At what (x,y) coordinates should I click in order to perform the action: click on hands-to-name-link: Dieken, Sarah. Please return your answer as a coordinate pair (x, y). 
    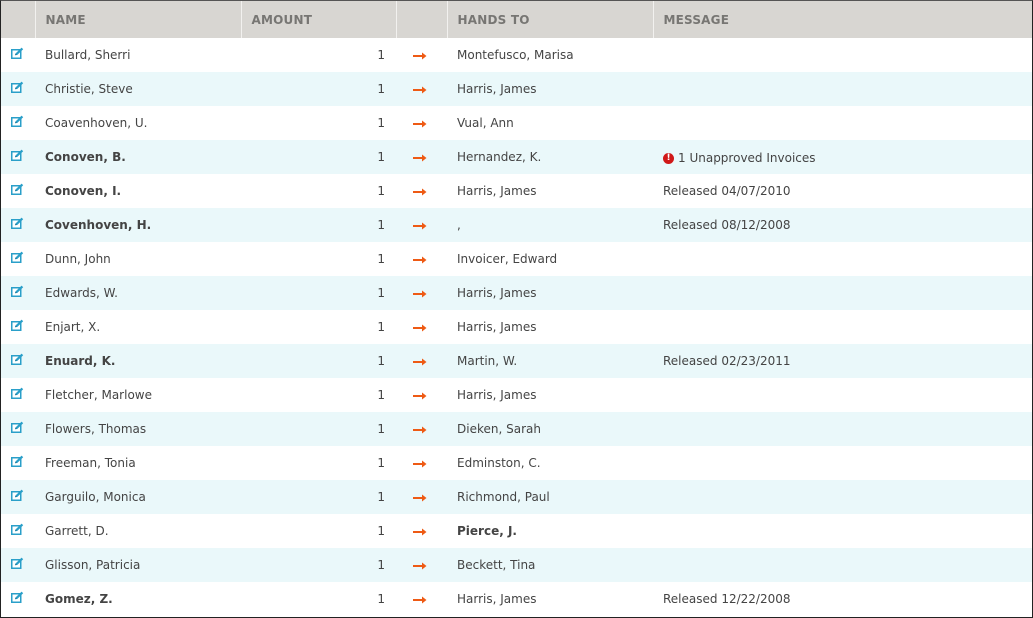
    Looking at the image, I should click on (499, 429).